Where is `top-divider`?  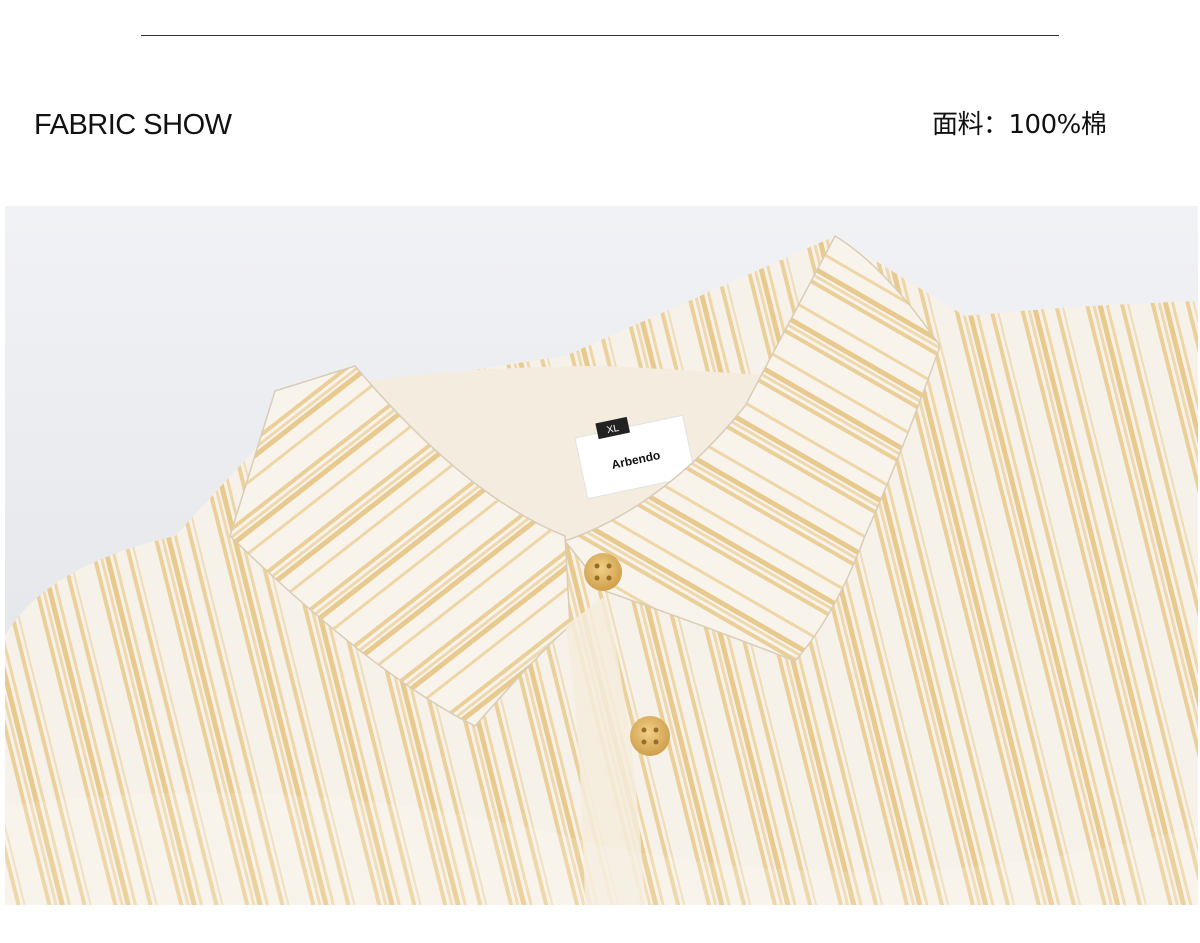
top-divider is located at coordinates (600, 35).